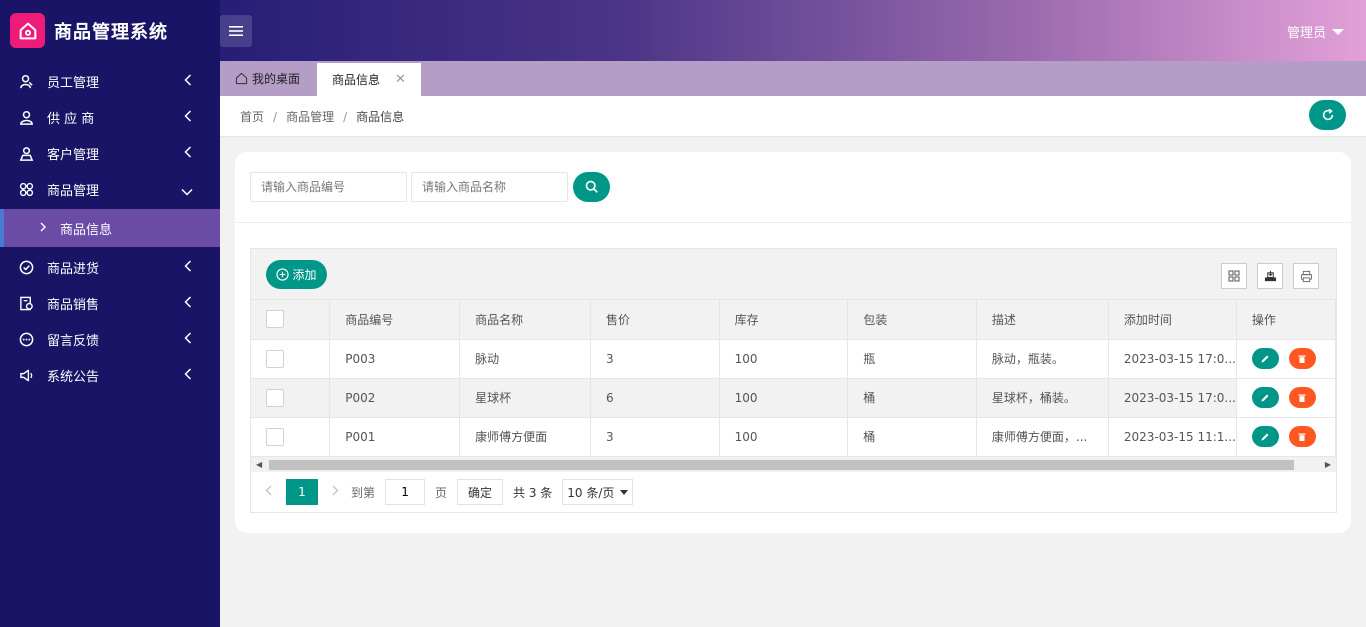 The image size is (1366, 627). Describe the element at coordinates (525, 359) in the screenshot. I see `cell-name: 脉动` at that location.